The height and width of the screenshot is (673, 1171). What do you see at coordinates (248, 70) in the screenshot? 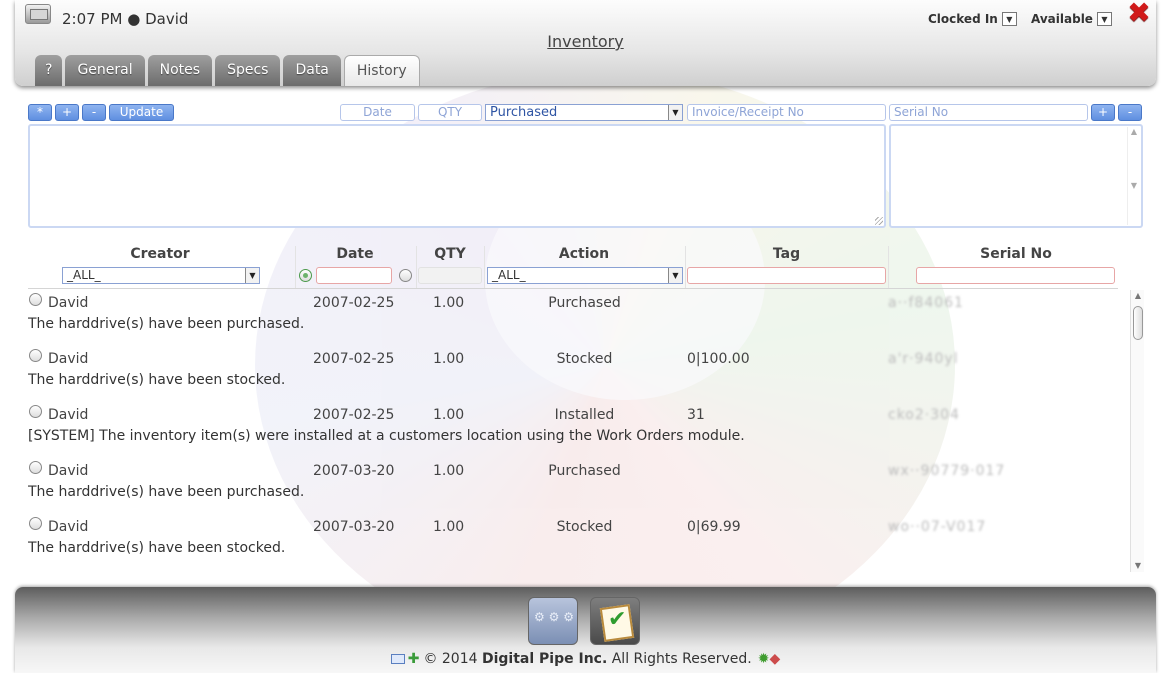
I see `tab-specs: Specs` at bounding box center [248, 70].